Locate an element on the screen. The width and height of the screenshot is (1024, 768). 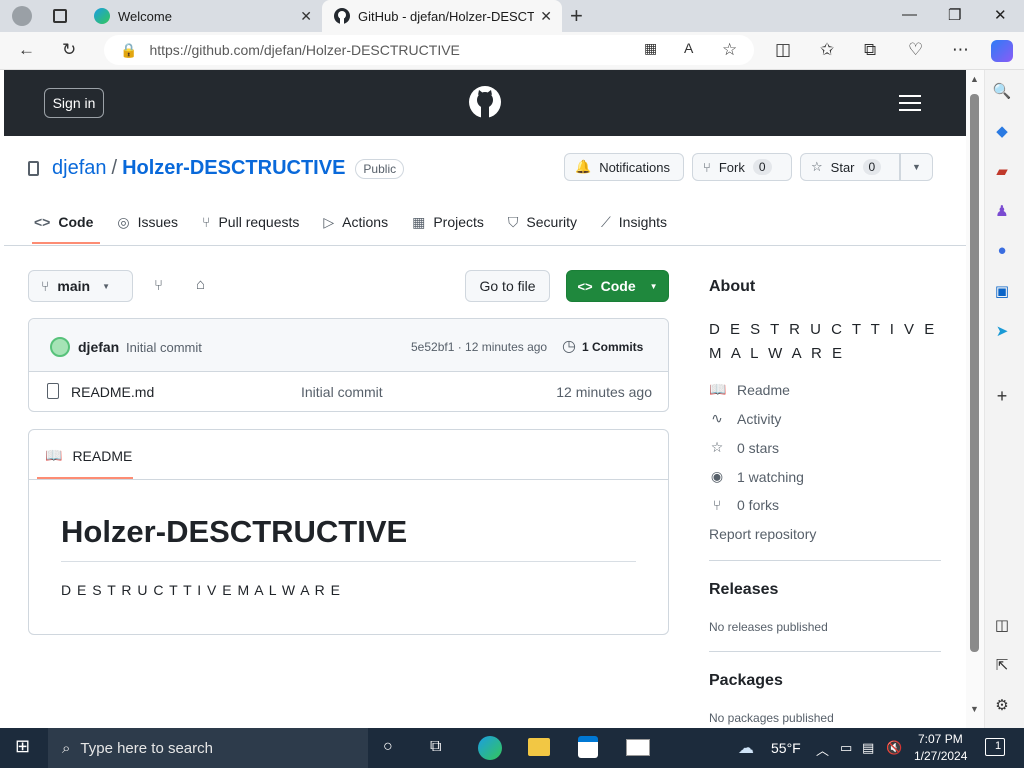
split-screen-icon: ◫ is located at coordinates (783, 50).